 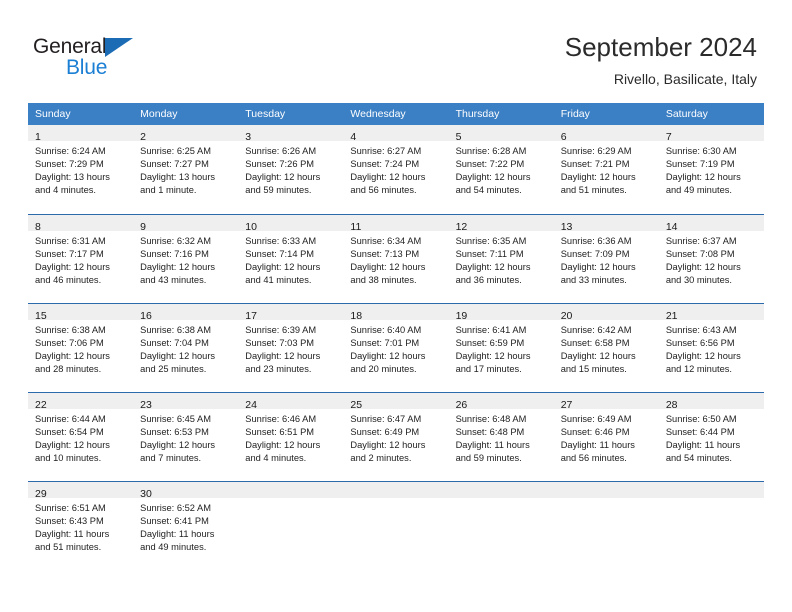 I want to click on sunrise-text: Sunrise: 6:40 AM, so click(x=386, y=330).